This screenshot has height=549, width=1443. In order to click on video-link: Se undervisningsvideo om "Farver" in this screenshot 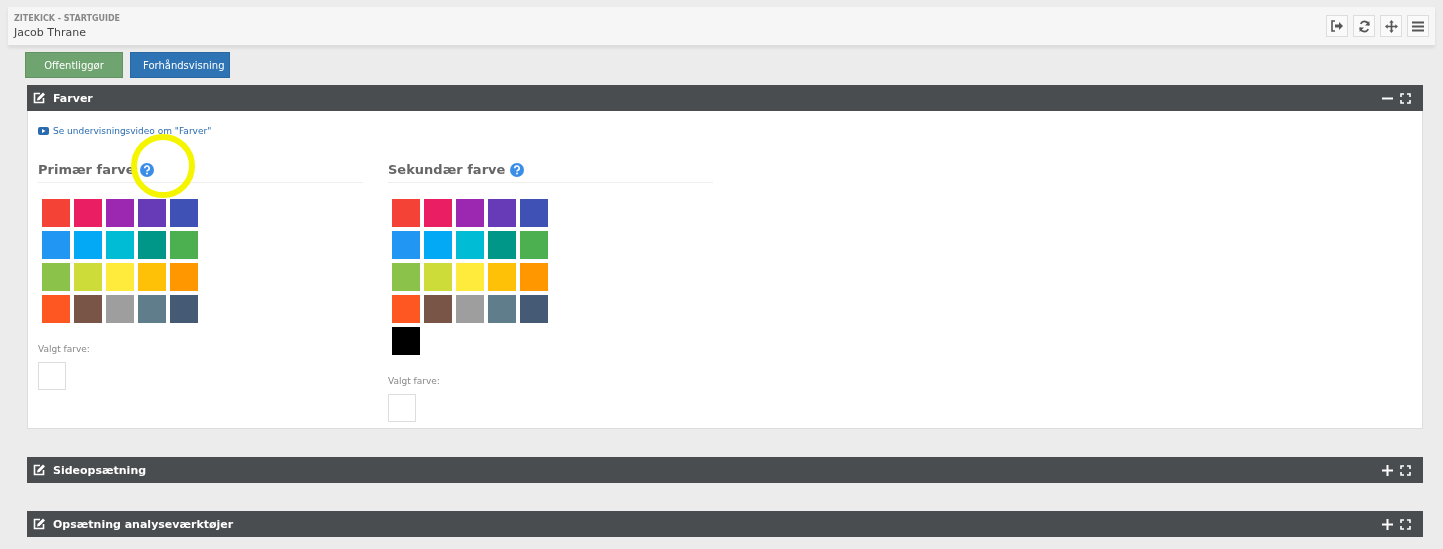, I will do `click(125, 131)`.